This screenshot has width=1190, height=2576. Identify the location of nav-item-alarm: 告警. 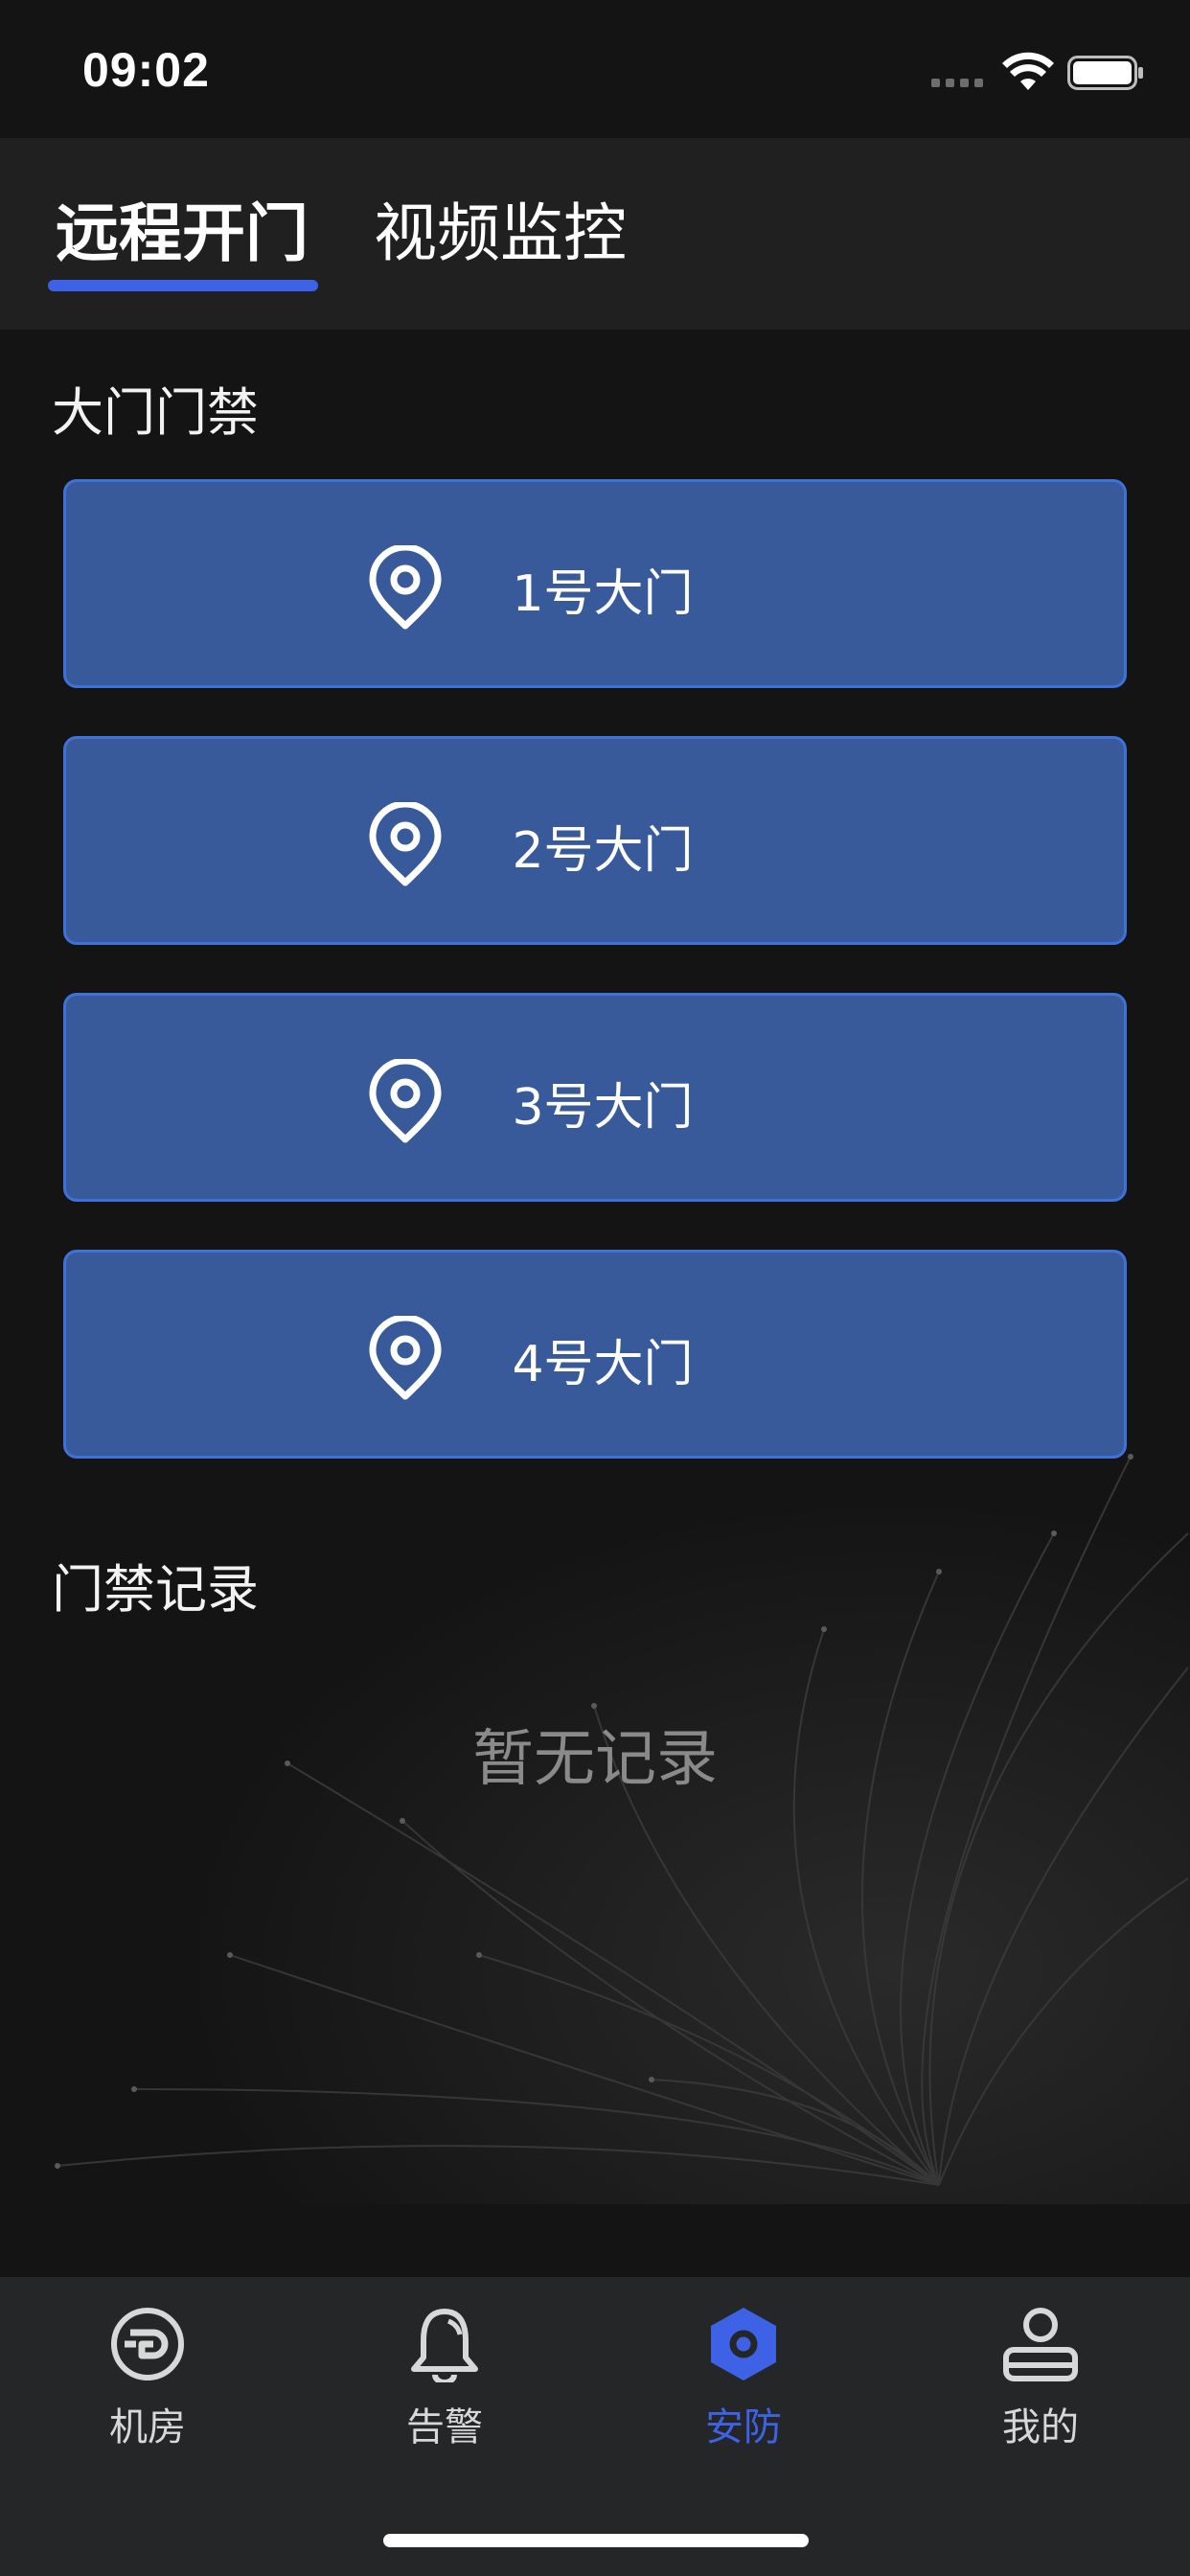
(445, 2382).